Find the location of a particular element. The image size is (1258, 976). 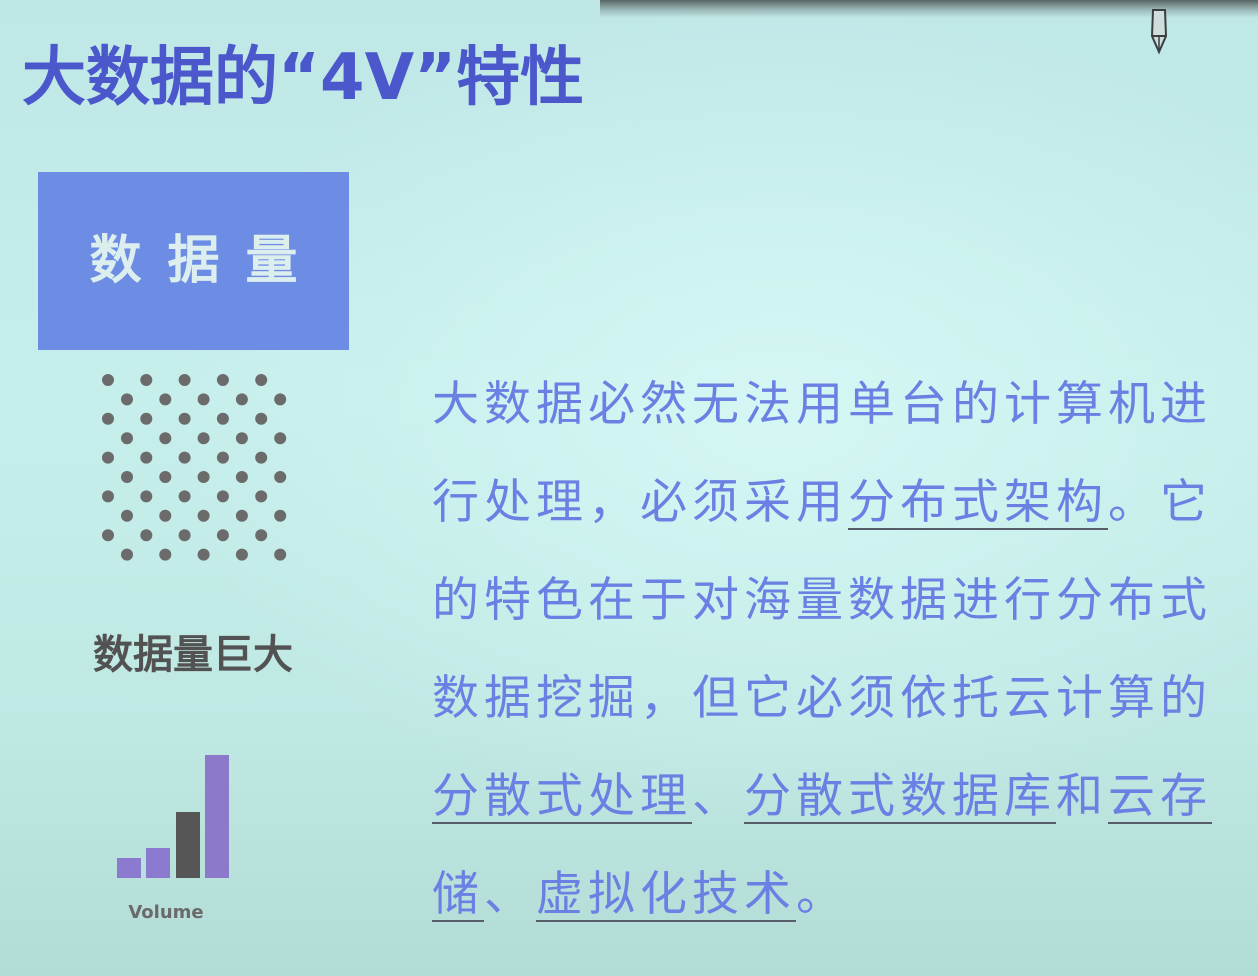

body-text: 数据挖掘，但它必须依托云计算的 is located at coordinates (822, 698).